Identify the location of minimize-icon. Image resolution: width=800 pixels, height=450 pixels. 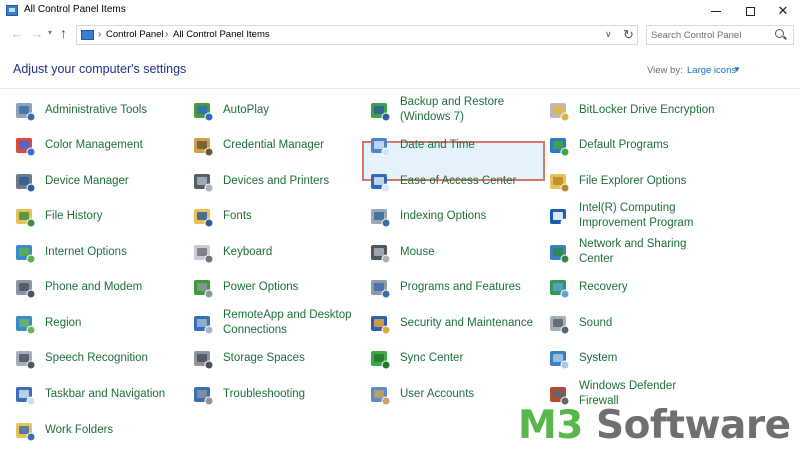
(716, 12).